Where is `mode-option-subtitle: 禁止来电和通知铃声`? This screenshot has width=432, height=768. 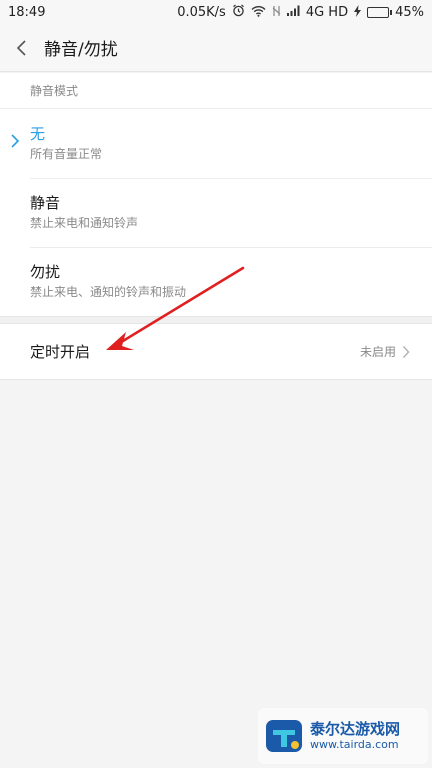 mode-option-subtitle: 禁止来电和通知铃声 is located at coordinates (84, 223).